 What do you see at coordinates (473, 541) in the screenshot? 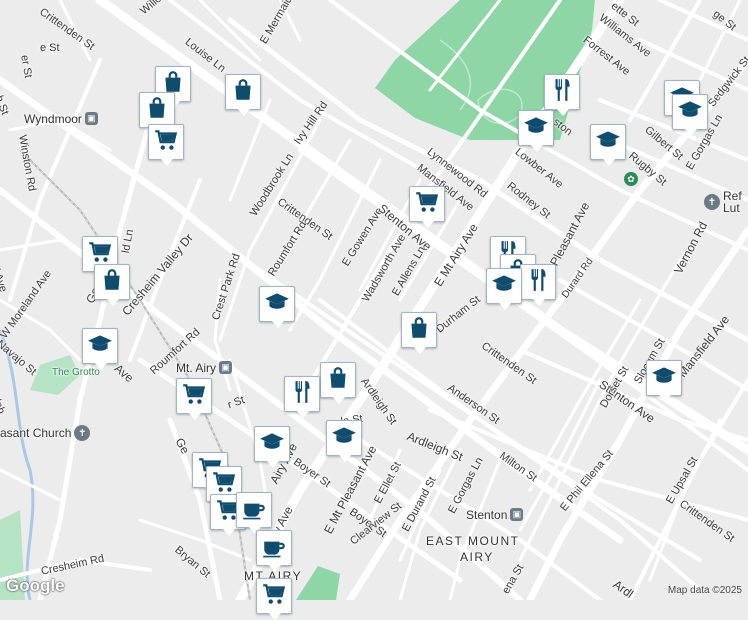
I see `neighborhood-east-mount-airy: EAST MOUNT` at bounding box center [473, 541].